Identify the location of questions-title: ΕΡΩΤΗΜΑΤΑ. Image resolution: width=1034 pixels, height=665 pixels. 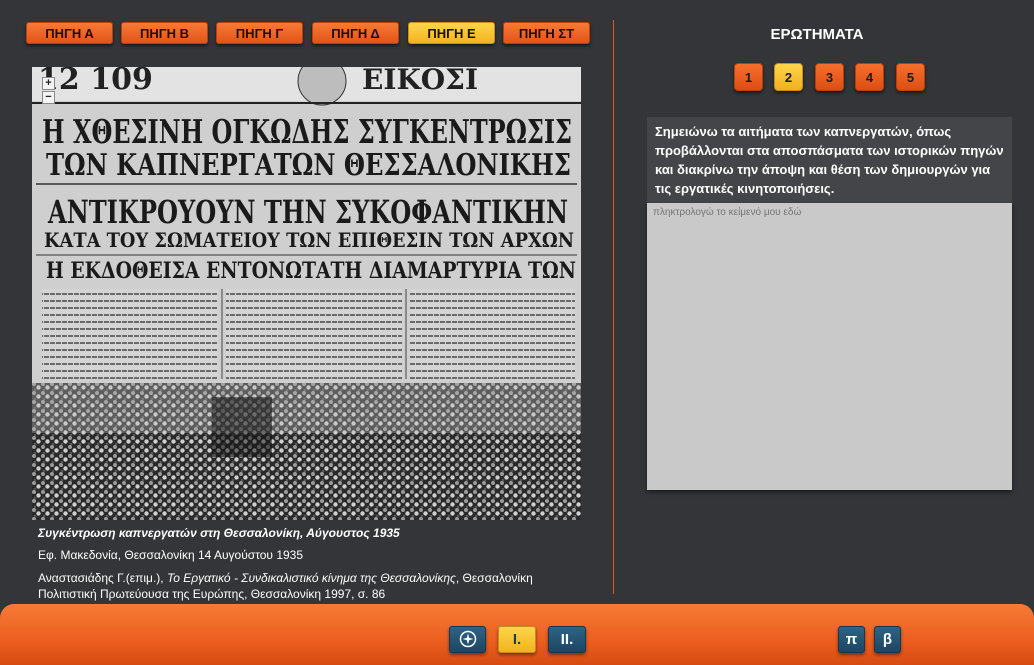
(817, 34).